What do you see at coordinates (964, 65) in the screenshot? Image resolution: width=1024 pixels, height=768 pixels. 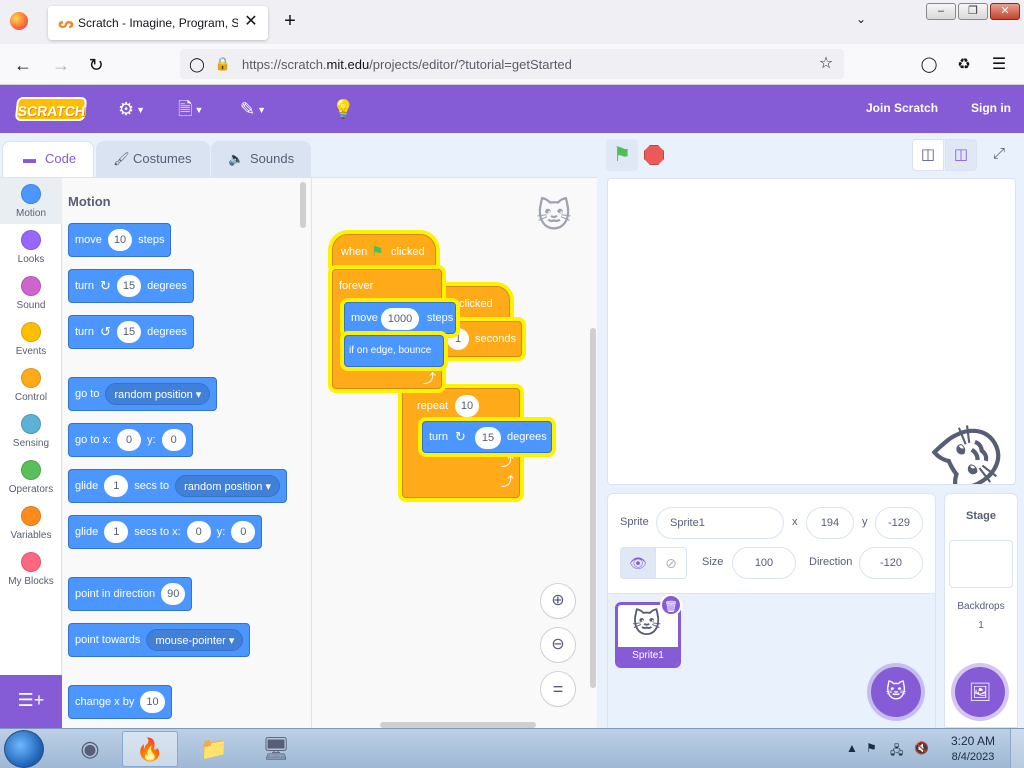 I see `extensions-icon: ♻` at bounding box center [964, 65].